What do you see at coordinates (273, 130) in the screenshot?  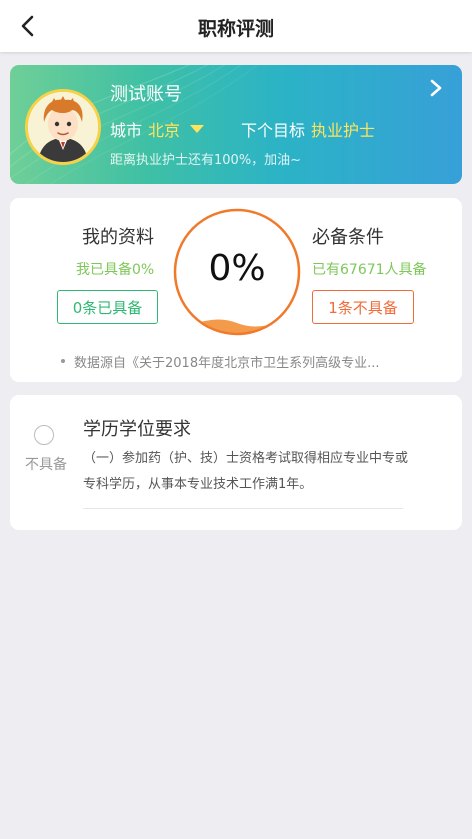 I see `target-label: 下个目标` at bounding box center [273, 130].